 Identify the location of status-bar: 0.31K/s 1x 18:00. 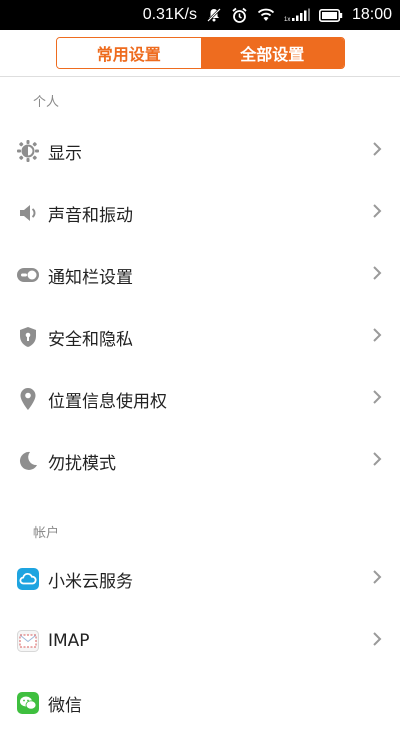
(200, 15).